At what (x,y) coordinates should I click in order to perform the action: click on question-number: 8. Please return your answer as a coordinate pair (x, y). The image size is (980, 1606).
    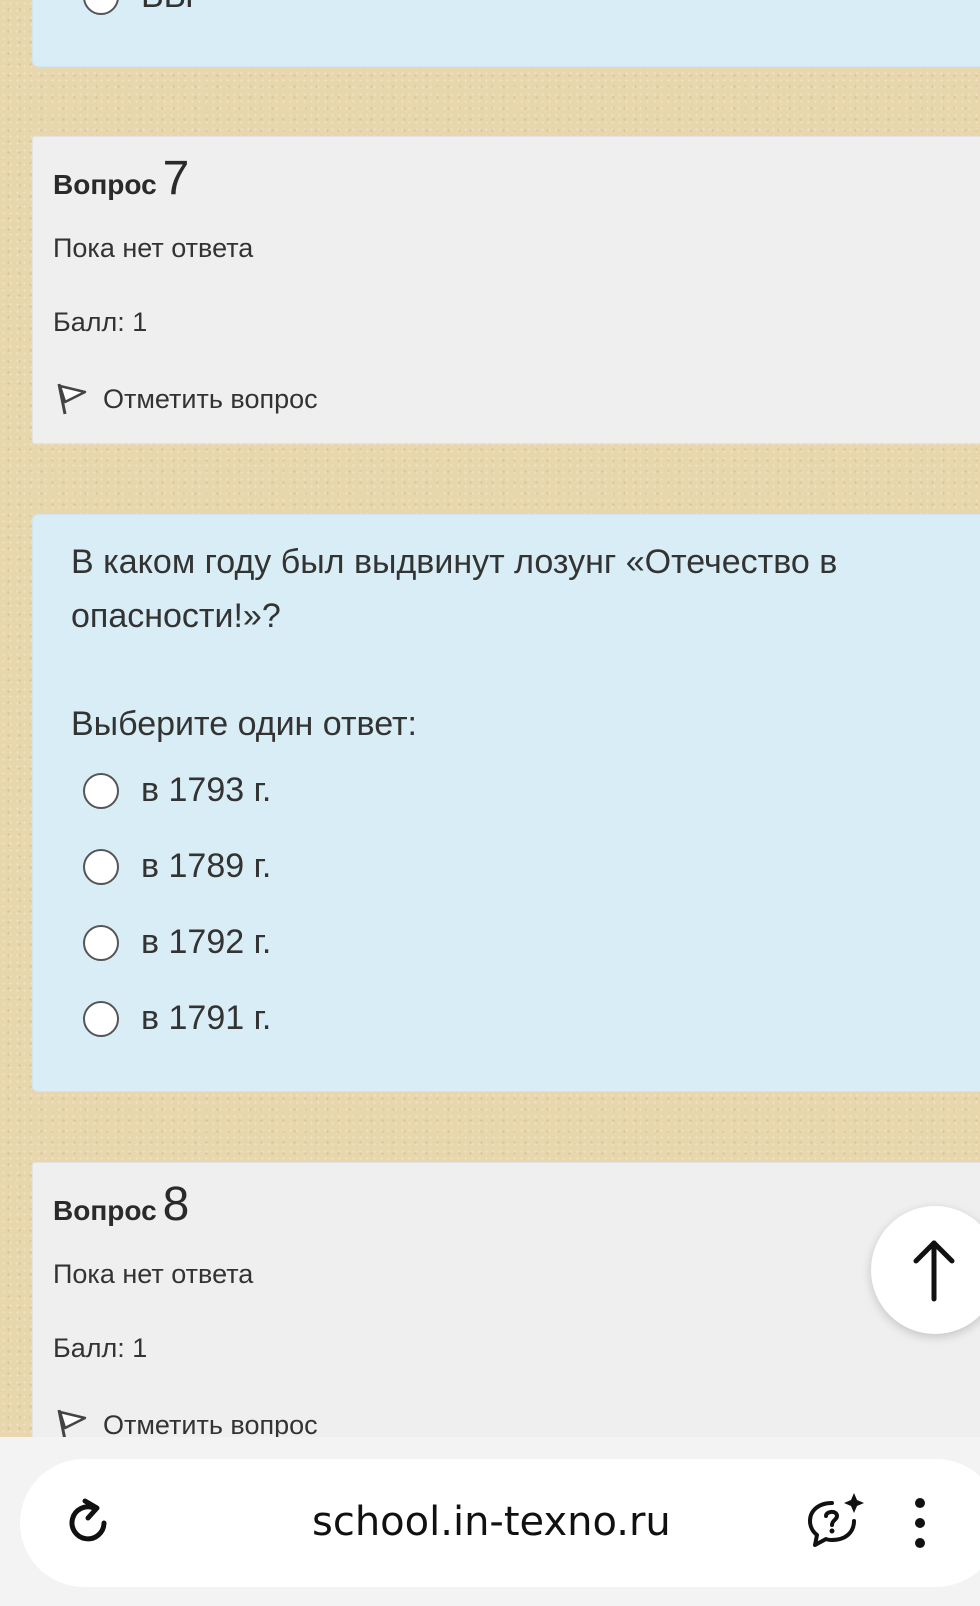
    Looking at the image, I should click on (176, 1204).